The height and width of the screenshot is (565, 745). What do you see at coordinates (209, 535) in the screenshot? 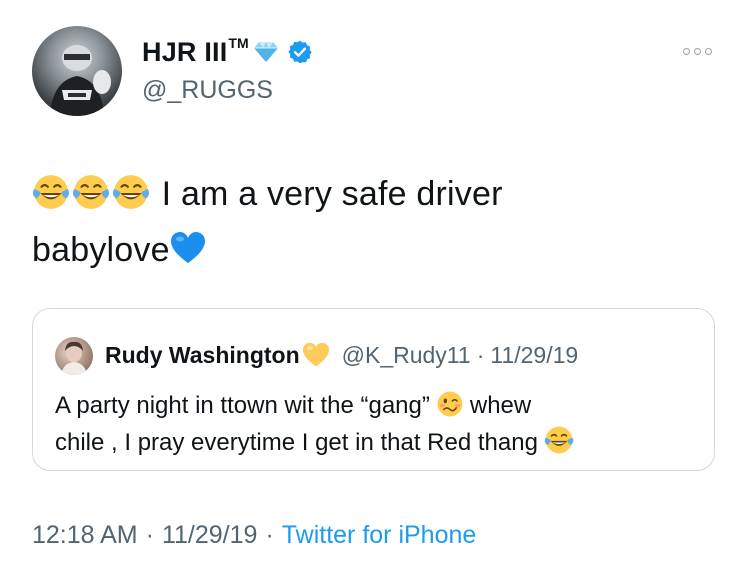
I see `tweet-date: 11/29/19` at bounding box center [209, 535].